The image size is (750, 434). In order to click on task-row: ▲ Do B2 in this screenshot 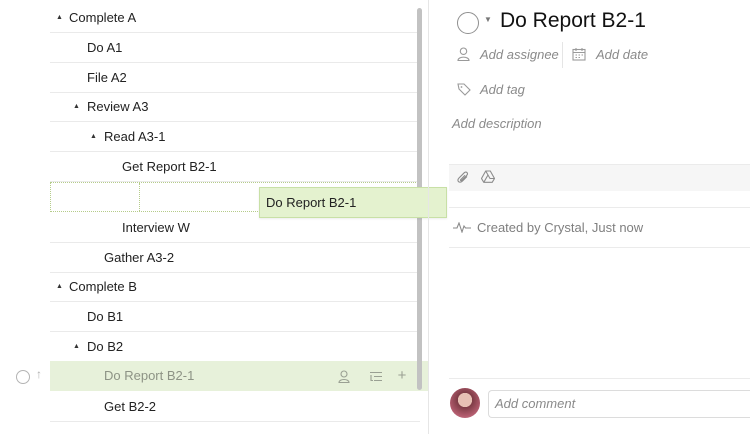, I will do `click(235, 347)`.